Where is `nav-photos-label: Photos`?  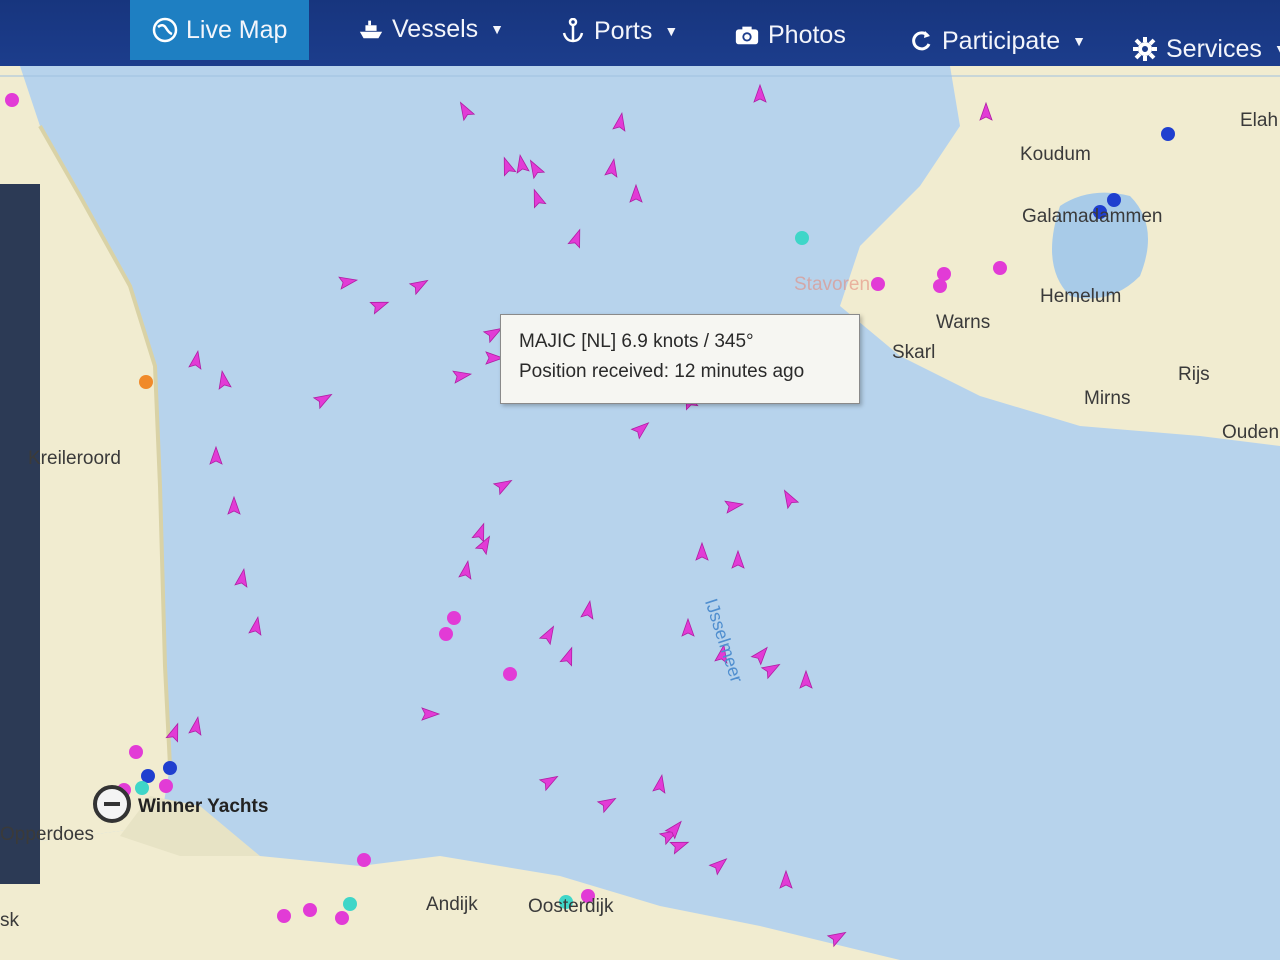 nav-photos-label: Photos is located at coordinates (807, 34).